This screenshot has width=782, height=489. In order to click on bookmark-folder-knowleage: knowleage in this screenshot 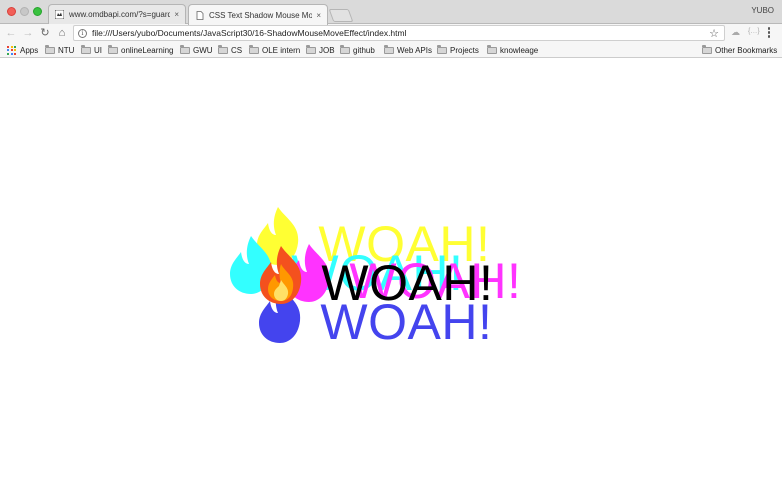, I will do `click(512, 50)`.